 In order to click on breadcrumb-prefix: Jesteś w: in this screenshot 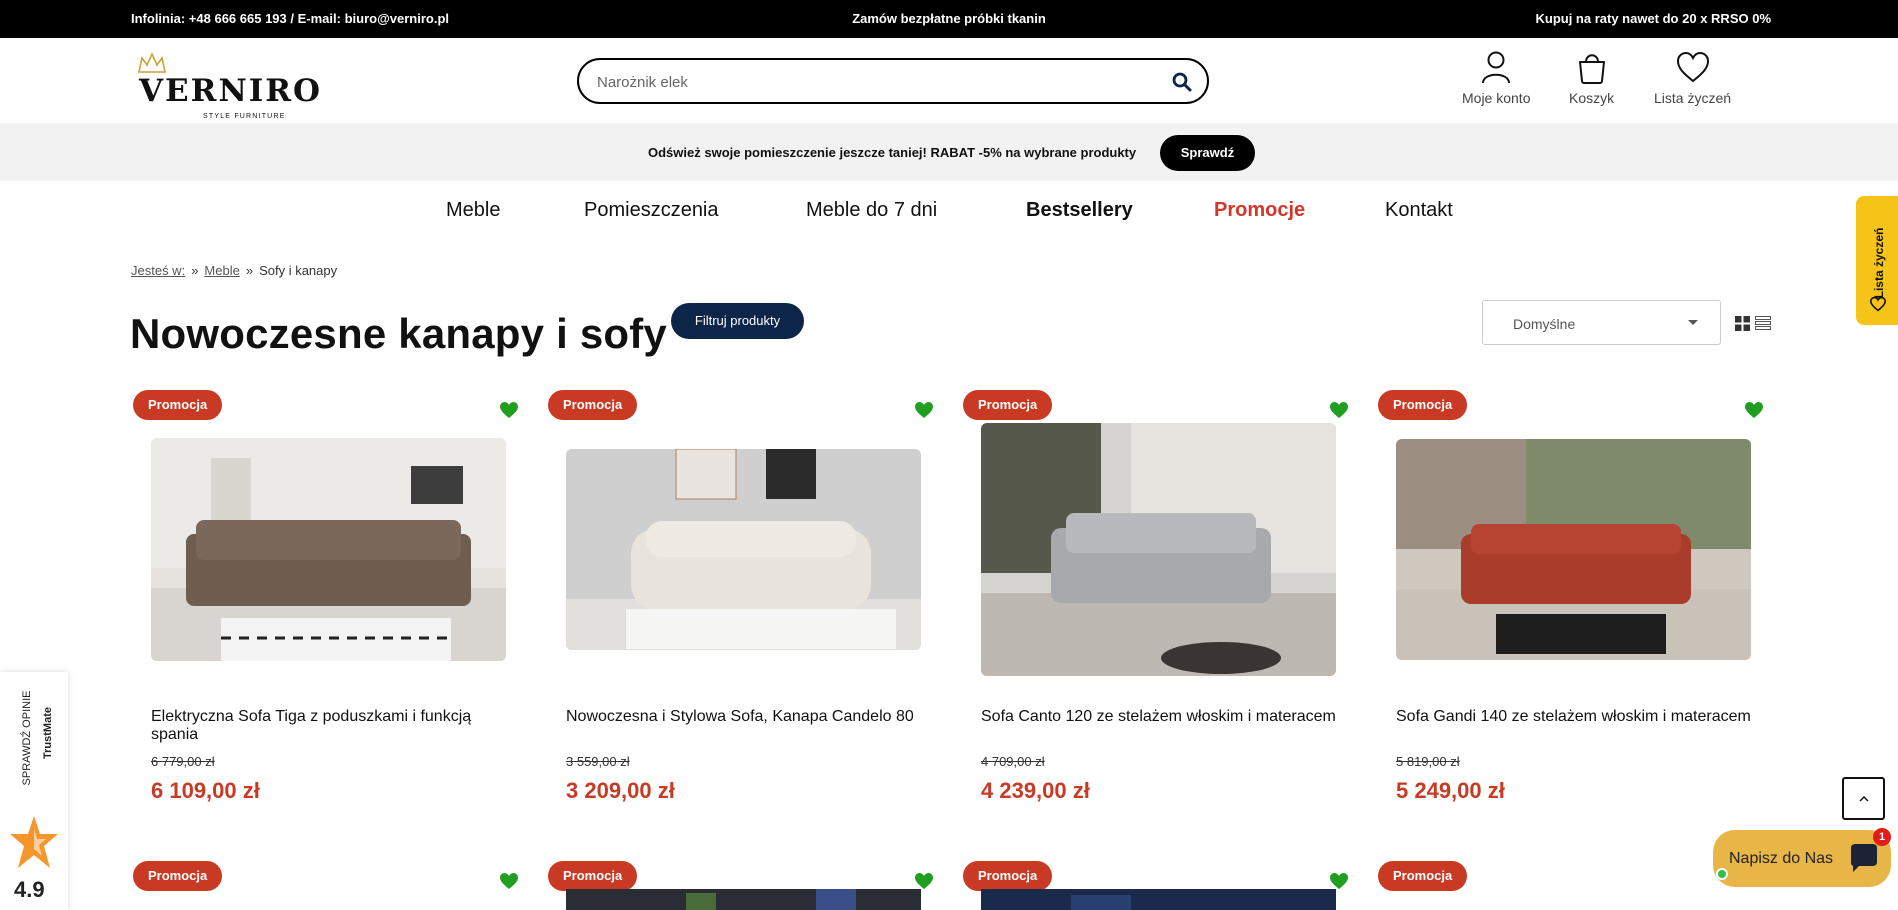, I will do `click(158, 270)`.